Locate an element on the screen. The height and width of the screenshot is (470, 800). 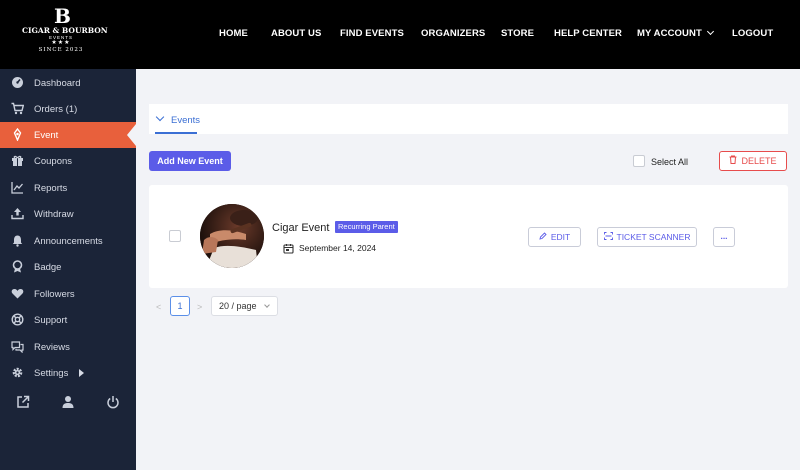
sidebar-item-label: Support is located at coordinates (51, 320).